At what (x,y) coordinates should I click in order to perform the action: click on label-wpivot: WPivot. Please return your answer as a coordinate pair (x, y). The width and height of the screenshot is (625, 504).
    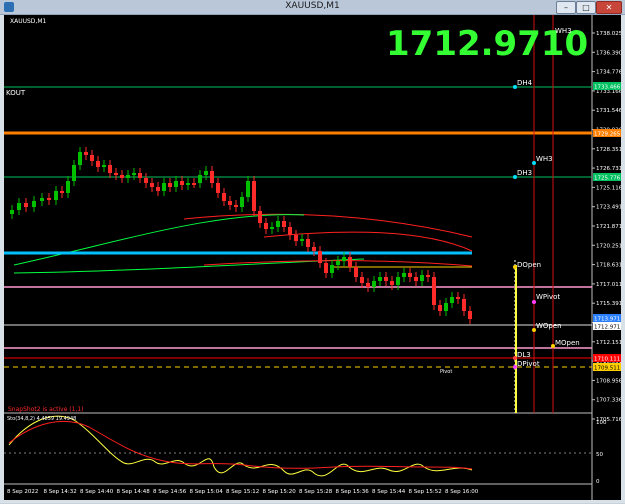
    Looking at the image, I should click on (548, 297).